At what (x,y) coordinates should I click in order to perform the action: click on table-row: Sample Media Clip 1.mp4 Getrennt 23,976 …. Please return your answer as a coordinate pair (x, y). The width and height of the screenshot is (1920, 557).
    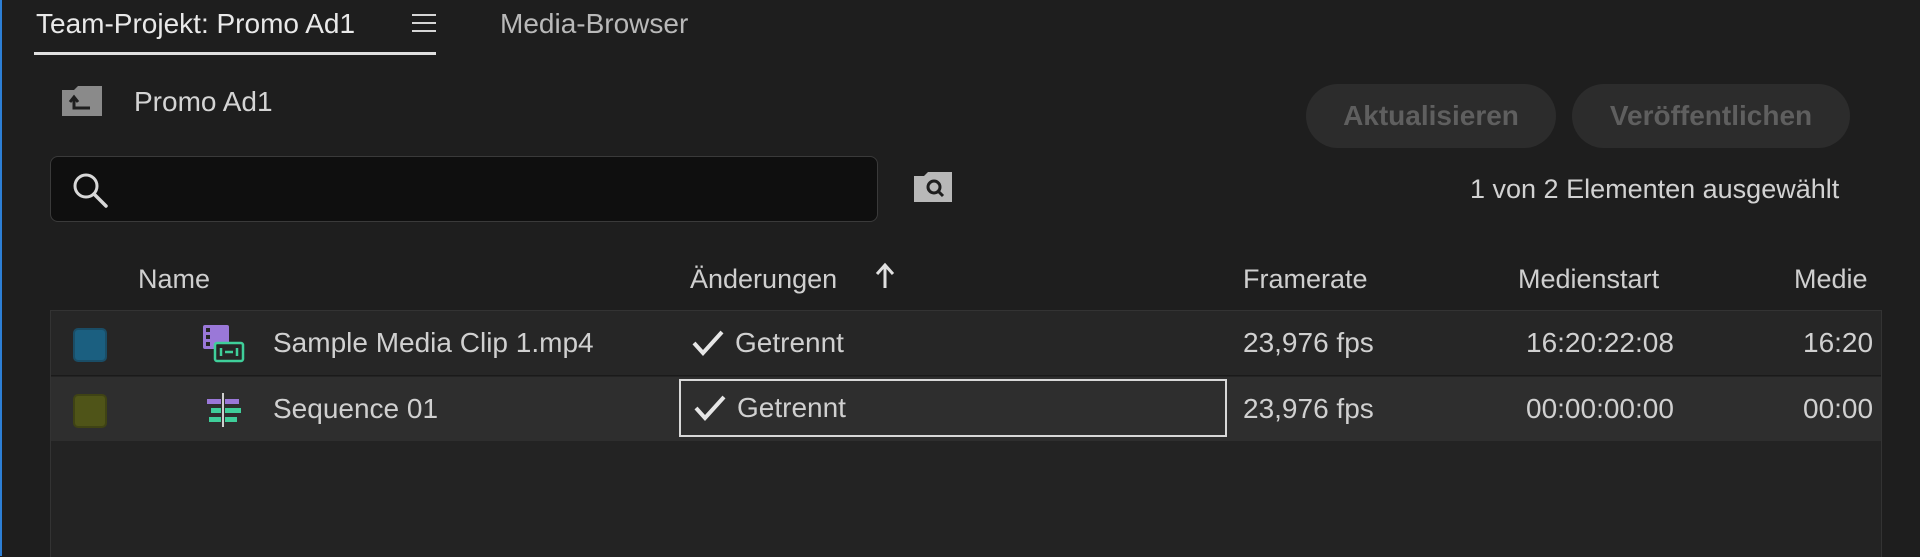
    Looking at the image, I should click on (966, 343).